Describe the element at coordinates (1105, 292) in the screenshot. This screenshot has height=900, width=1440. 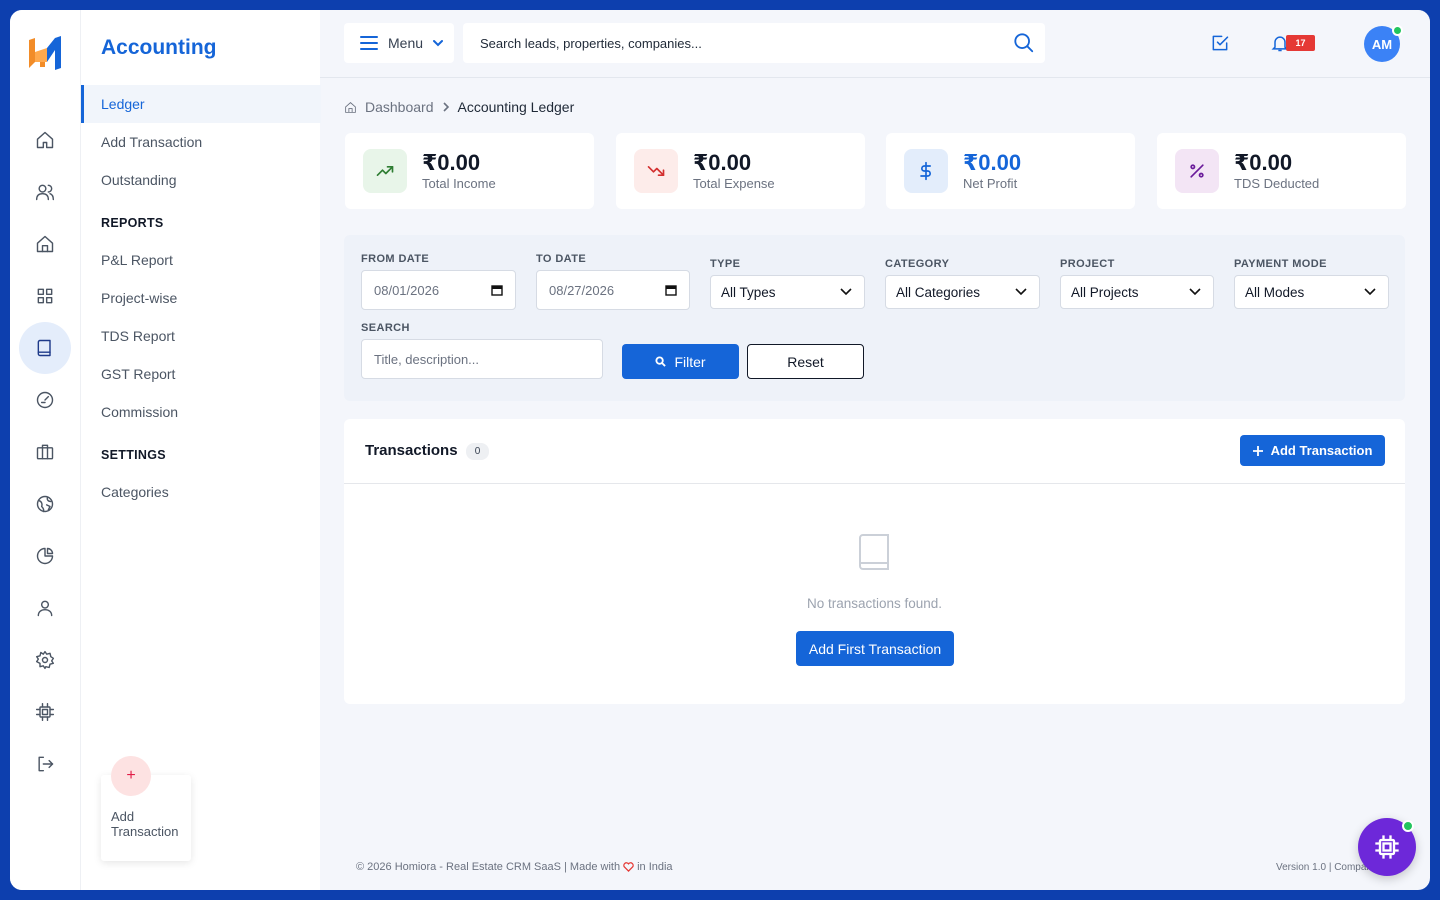
I see `project-value: All Projects` at that location.